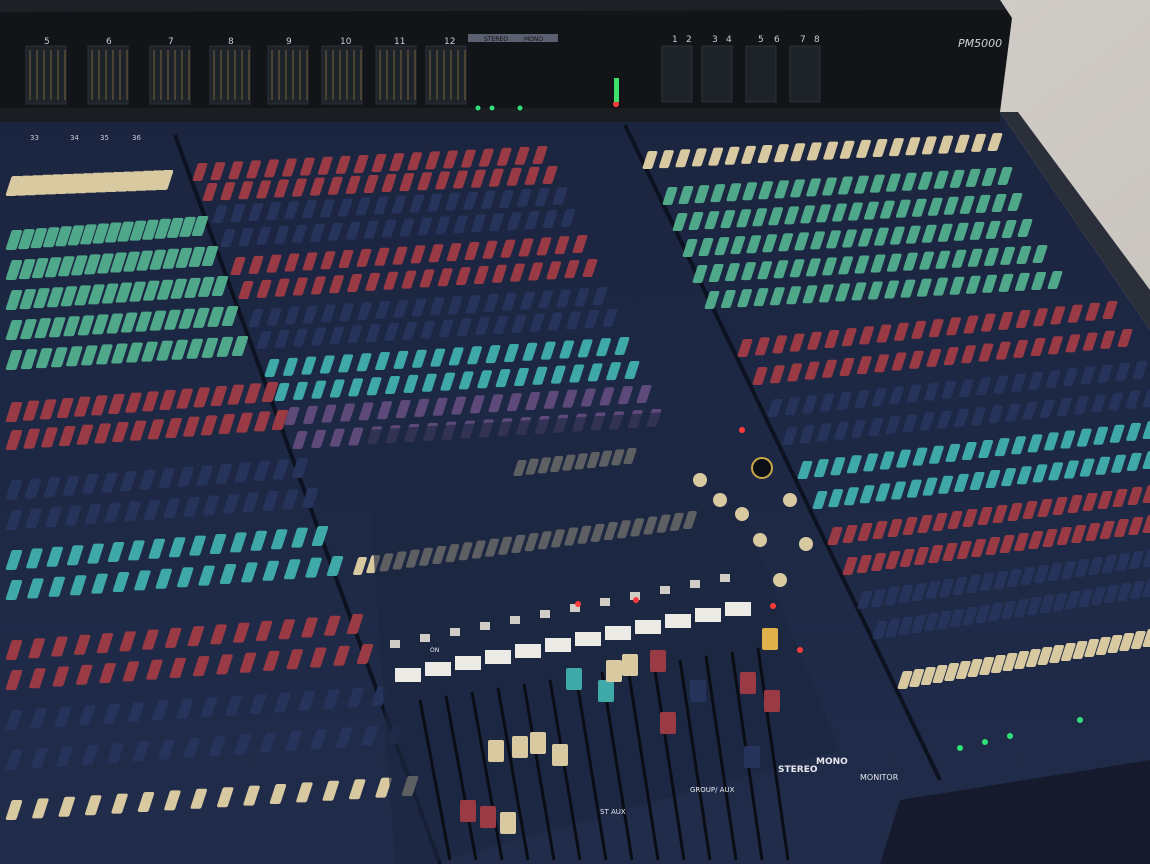 The width and height of the screenshot is (1150, 864). Describe the element at coordinates (879, 777) in the screenshot. I see `master-monitor-label: MONITOR` at that location.